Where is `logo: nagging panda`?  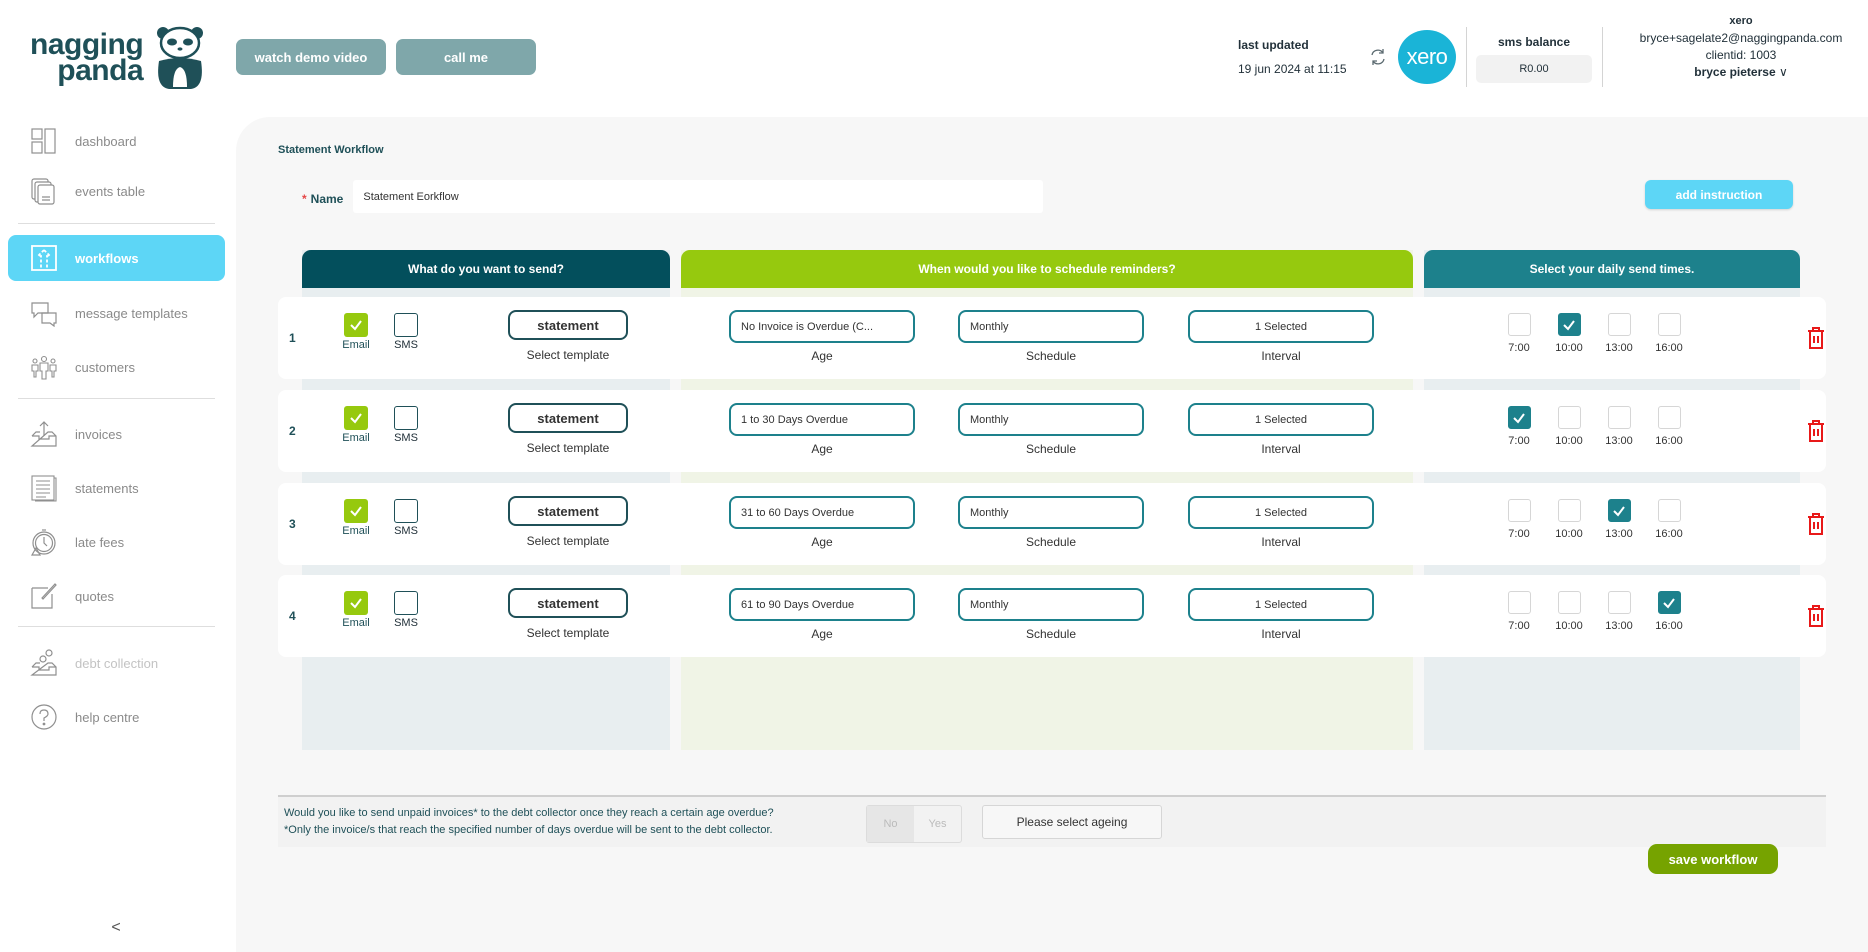 logo: nagging panda is located at coordinates (119, 58).